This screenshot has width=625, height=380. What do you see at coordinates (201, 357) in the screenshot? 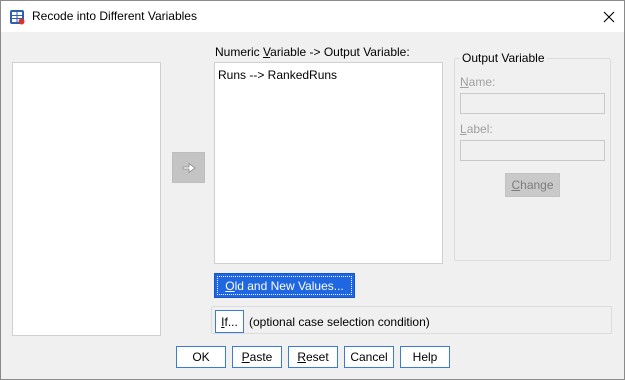
I see `ok-button: OK` at bounding box center [201, 357].